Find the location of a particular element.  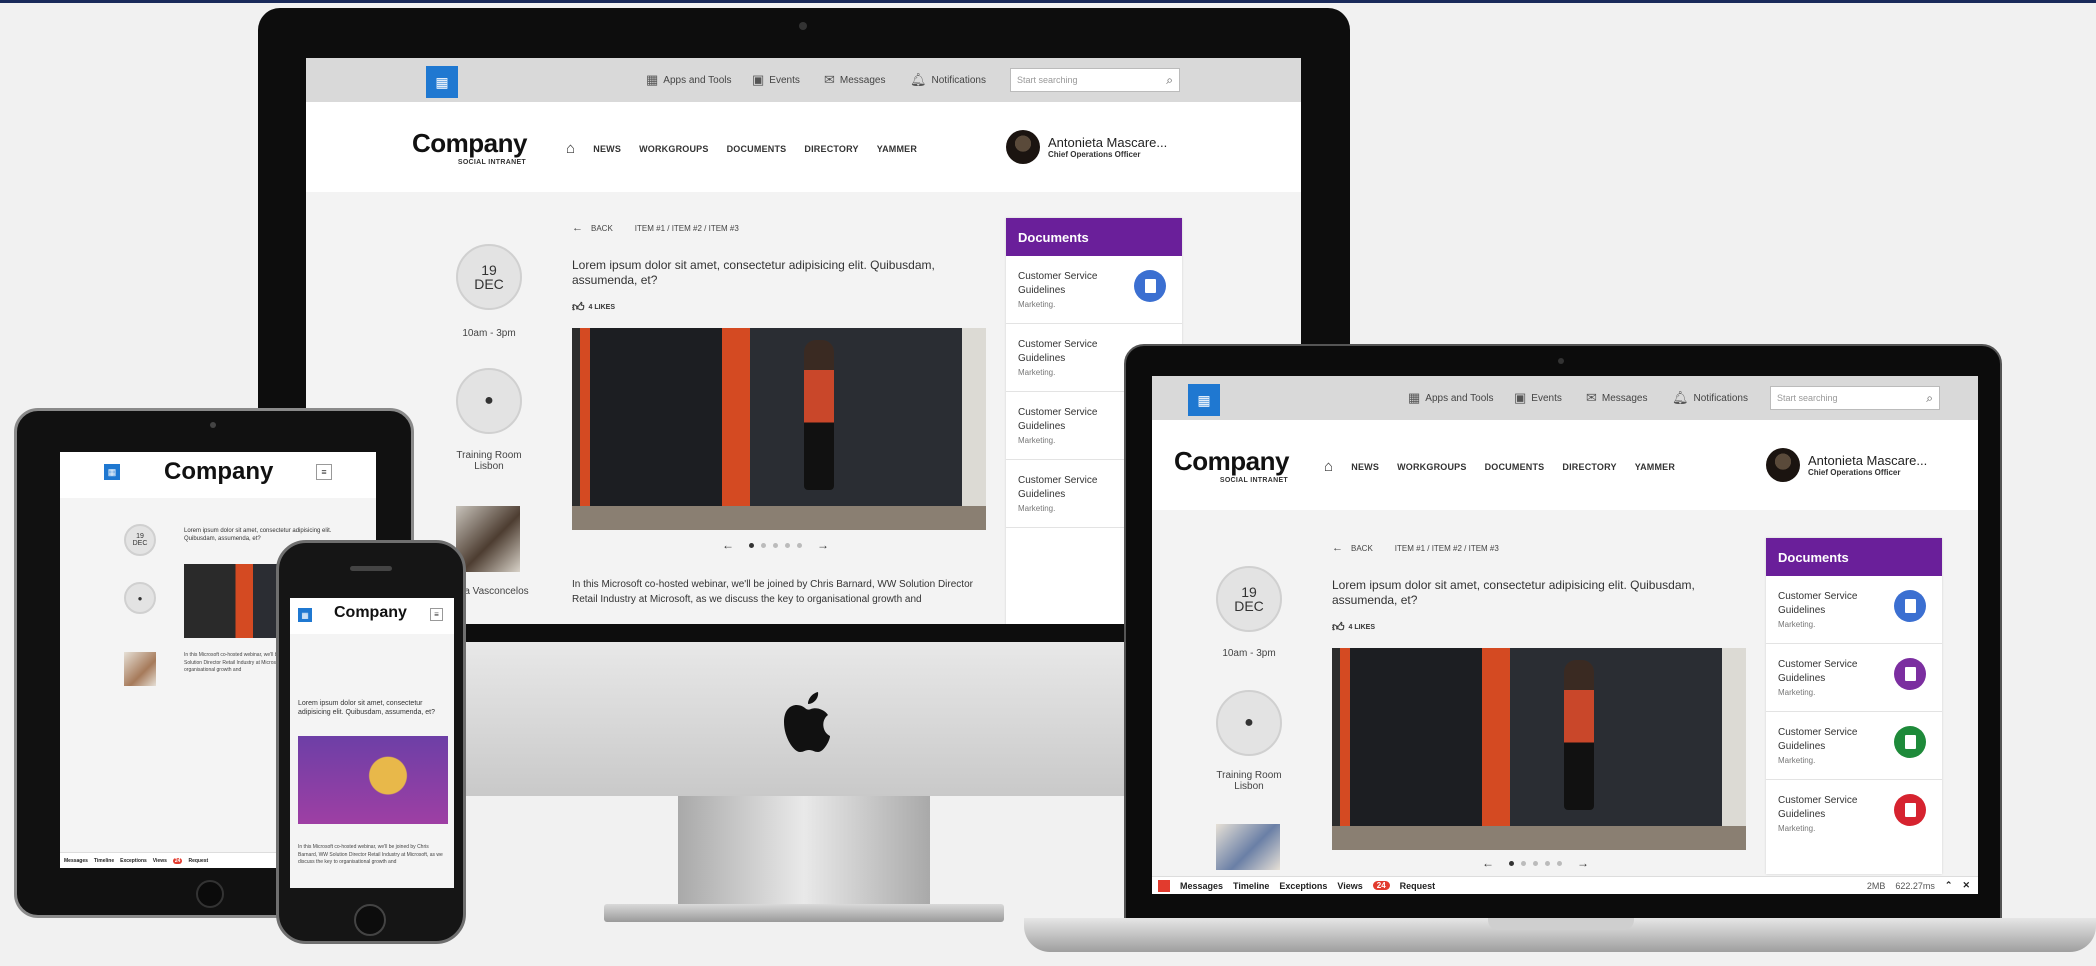

carousel-dots: ← → is located at coordinates (1535, 863).